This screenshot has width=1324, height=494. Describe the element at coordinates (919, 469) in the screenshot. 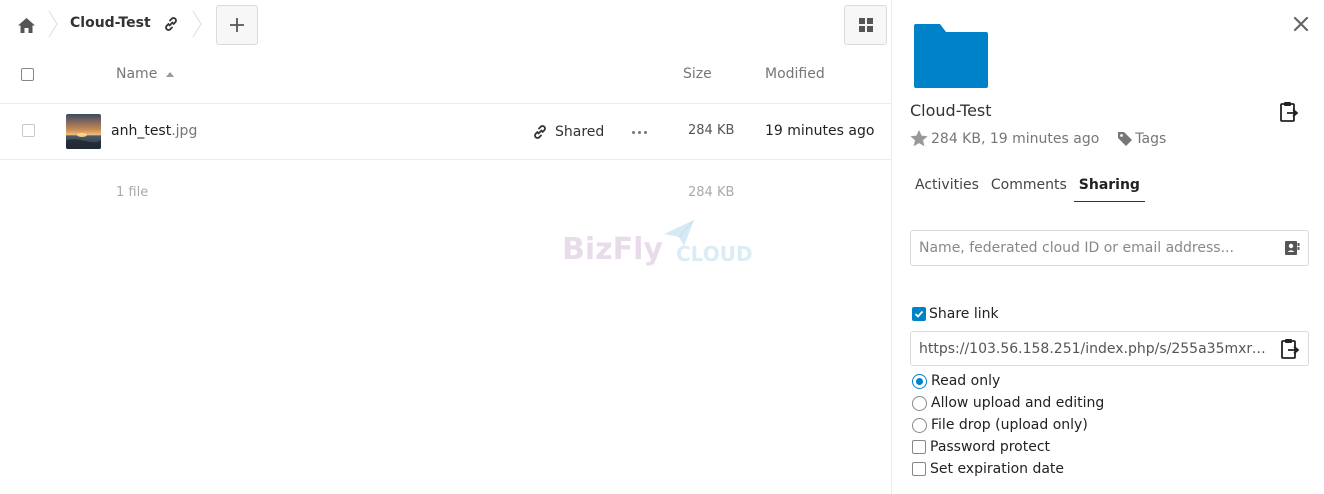

I see `expiration-date-checkbox` at that location.